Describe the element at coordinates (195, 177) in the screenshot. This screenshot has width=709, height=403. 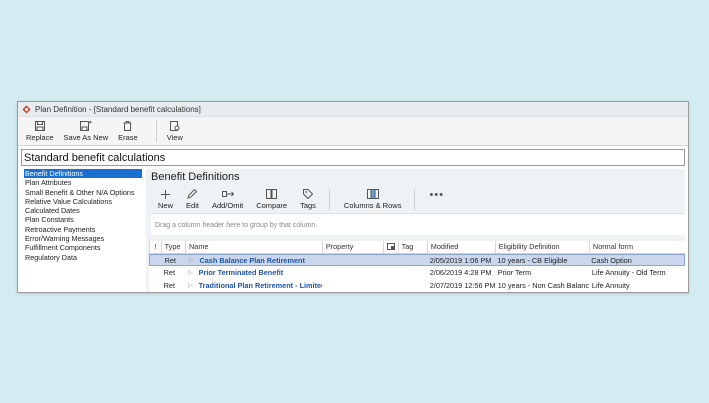
I see `panel-title: Benefit Definitions` at that location.